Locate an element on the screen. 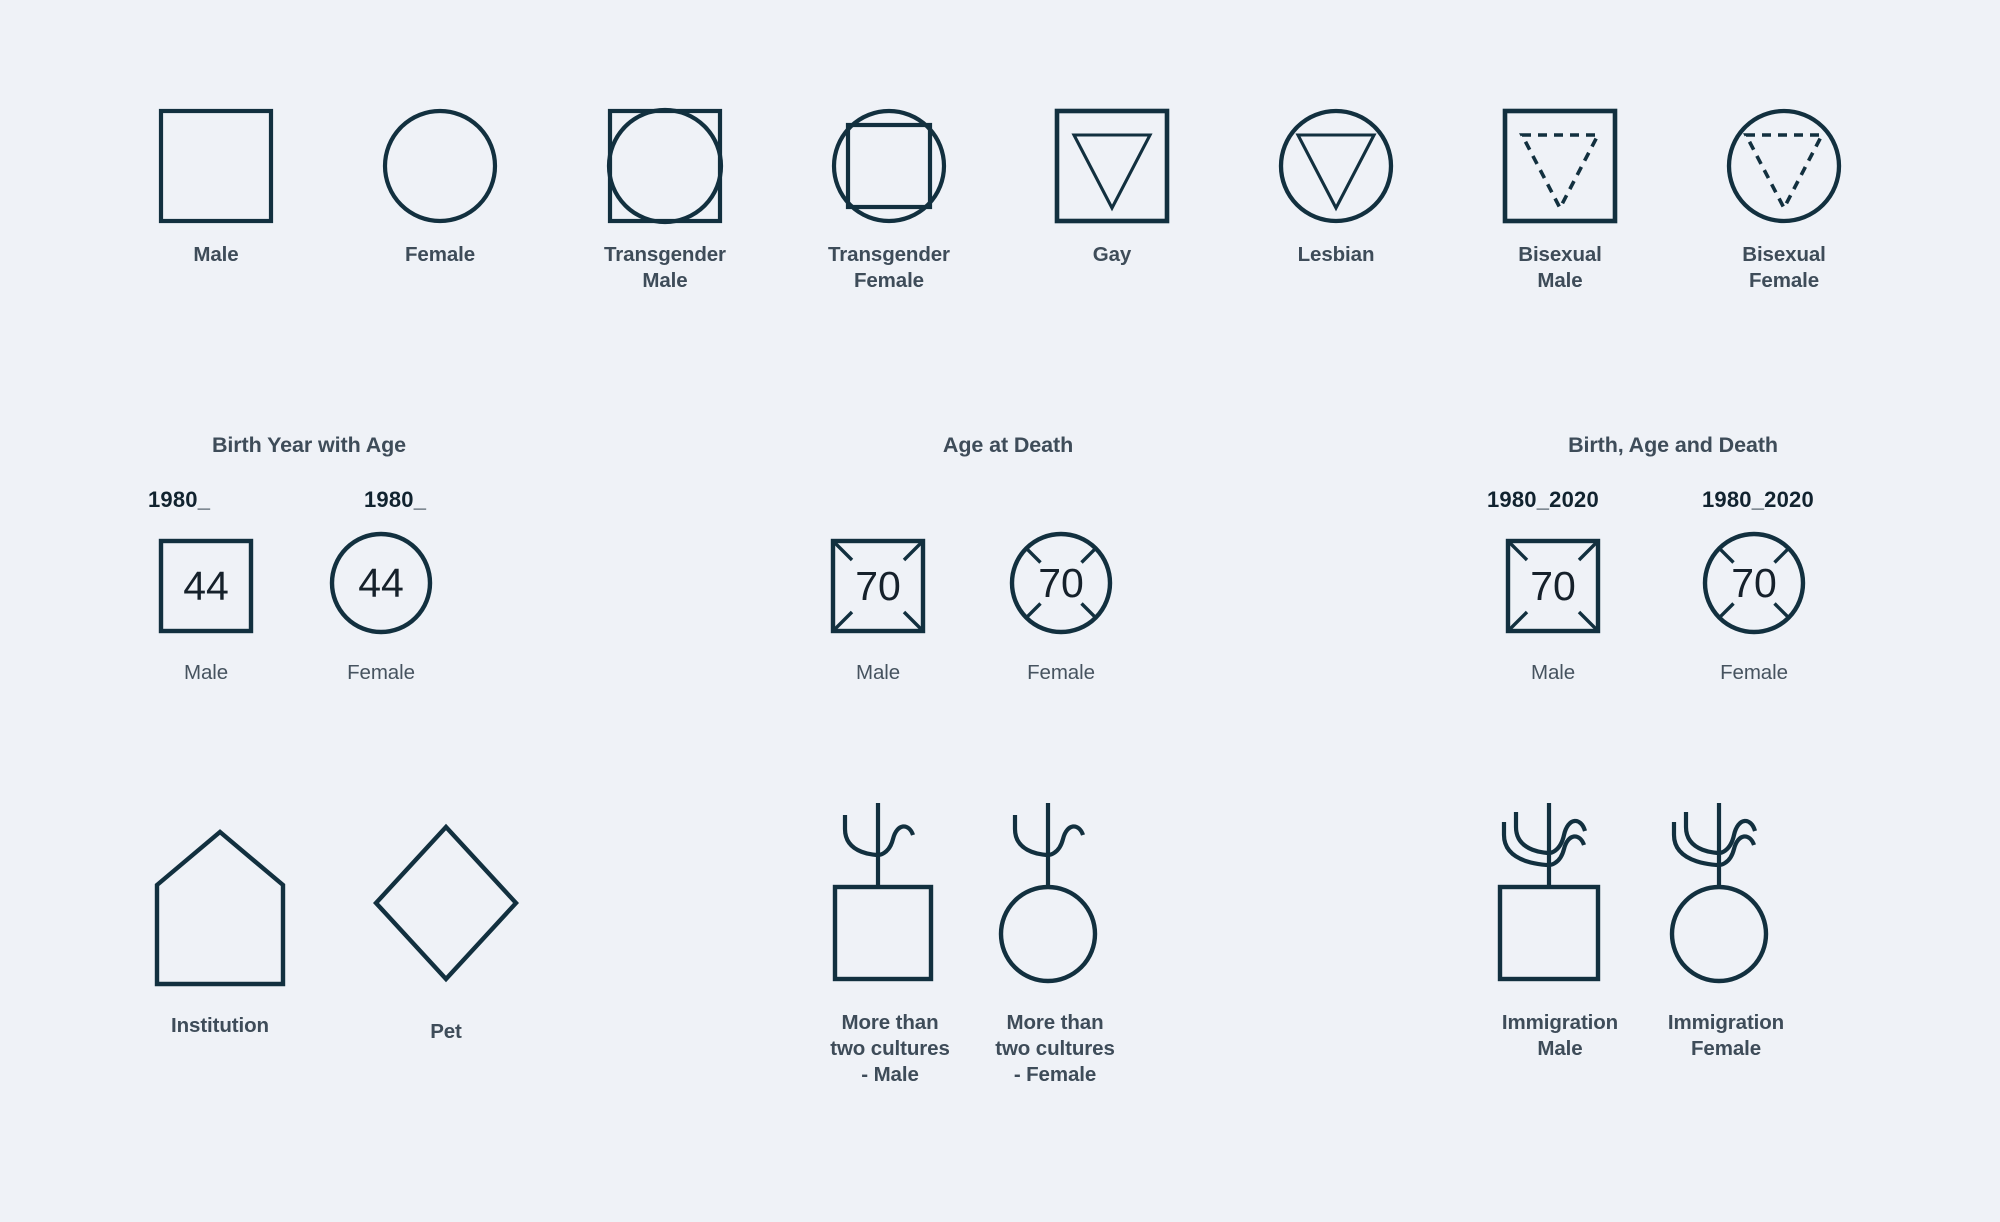 This screenshot has height=1222, width=2000. circle-with-double-sprout-icon is located at coordinates (1719, 893).